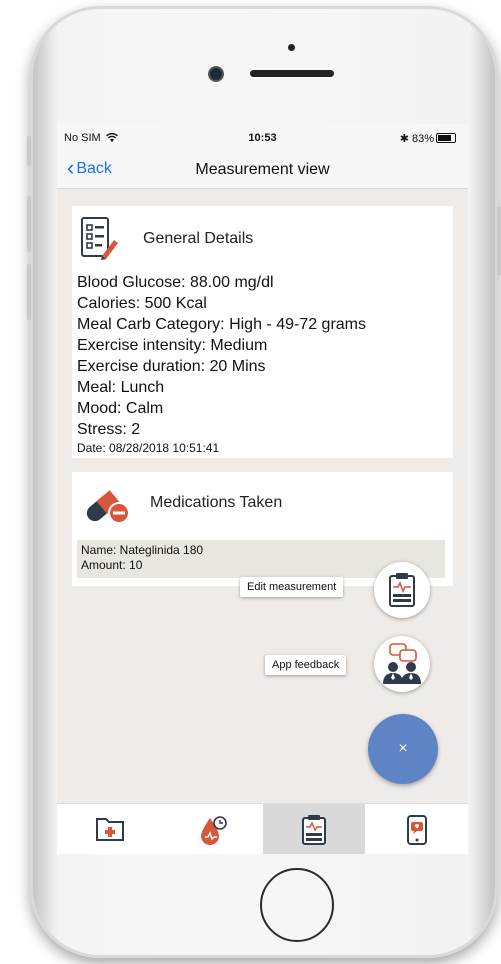  I want to click on navigation-bar: ‹ Back Measurement view, so click(262, 169).